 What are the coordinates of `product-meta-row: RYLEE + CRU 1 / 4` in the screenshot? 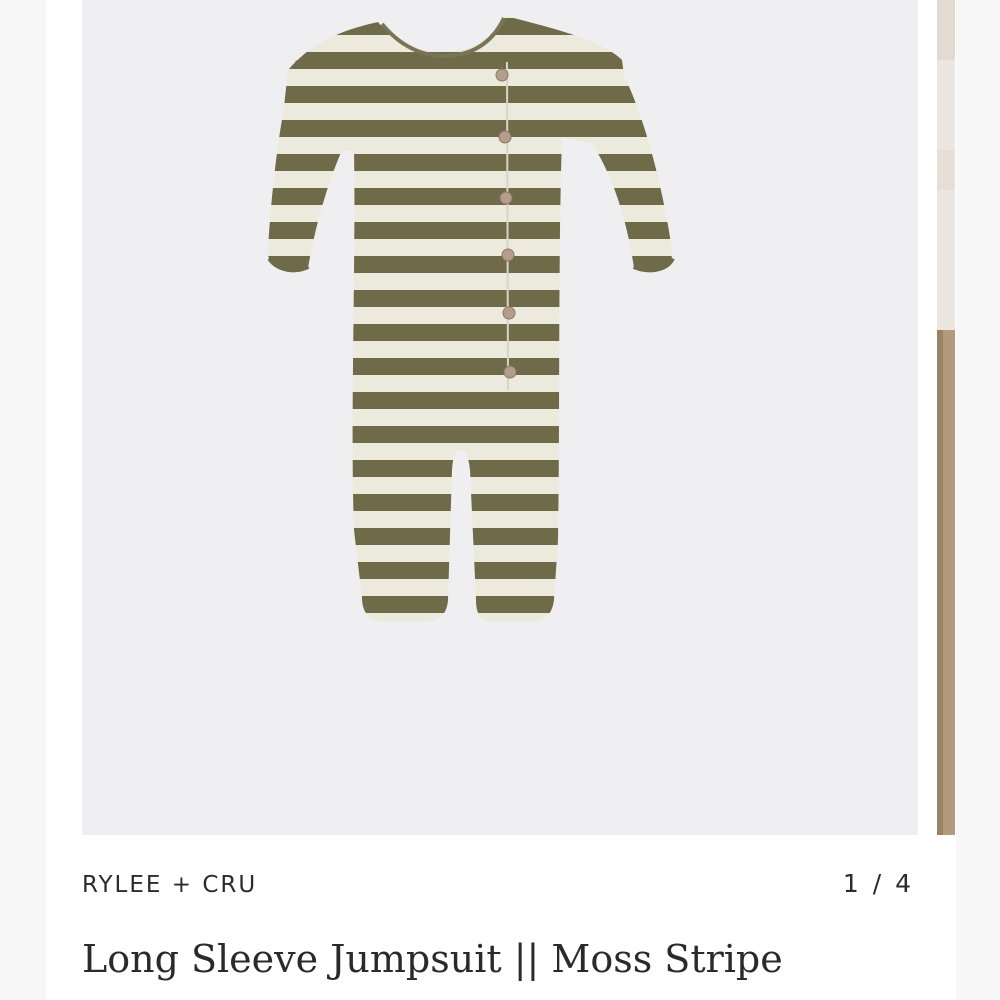 It's located at (500, 886).